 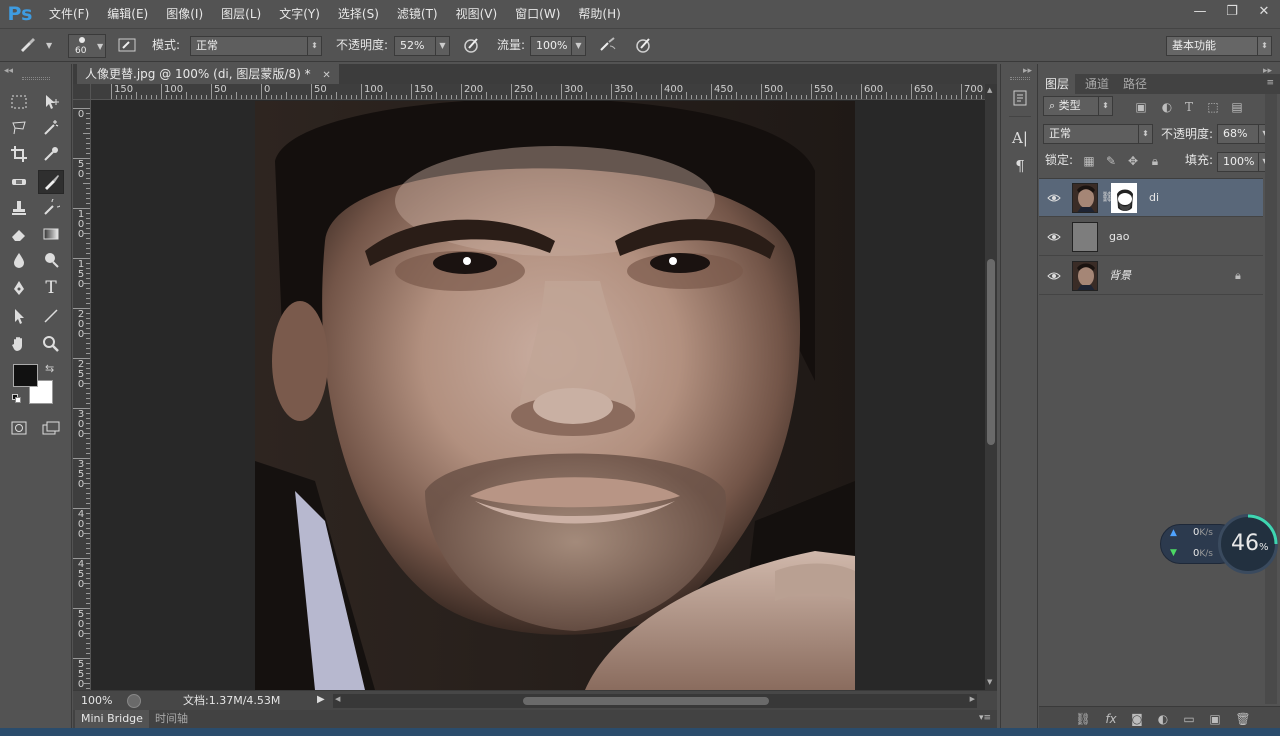 What do you see at coordinates (1020, 166) in the screenshot?
I see `paragraph-panel-icon: ¶` at bounding box center [1020, 166].